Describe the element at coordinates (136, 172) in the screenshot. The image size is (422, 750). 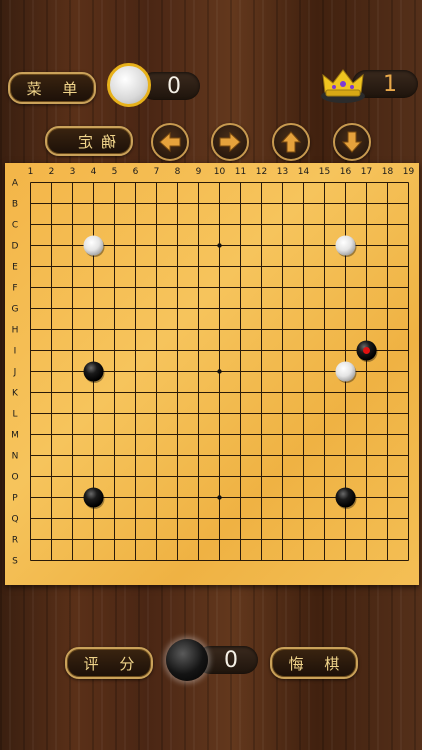
I see `column-label: 6` at that location.